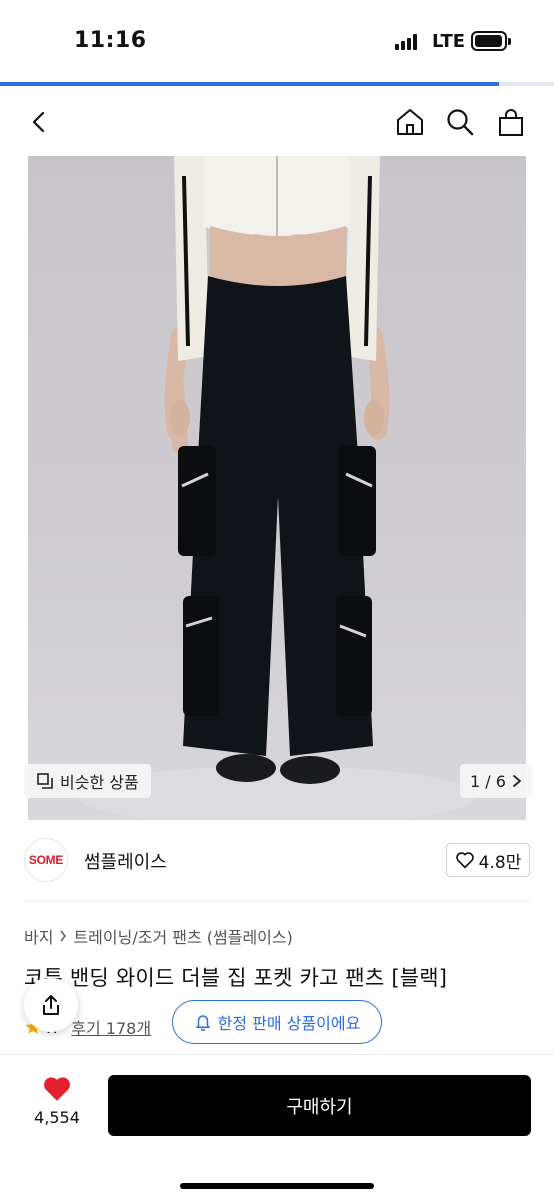 This screenshot has height=1200, width=554. I want to click on status-bar: 11:16 LTE, so click(277, 42).